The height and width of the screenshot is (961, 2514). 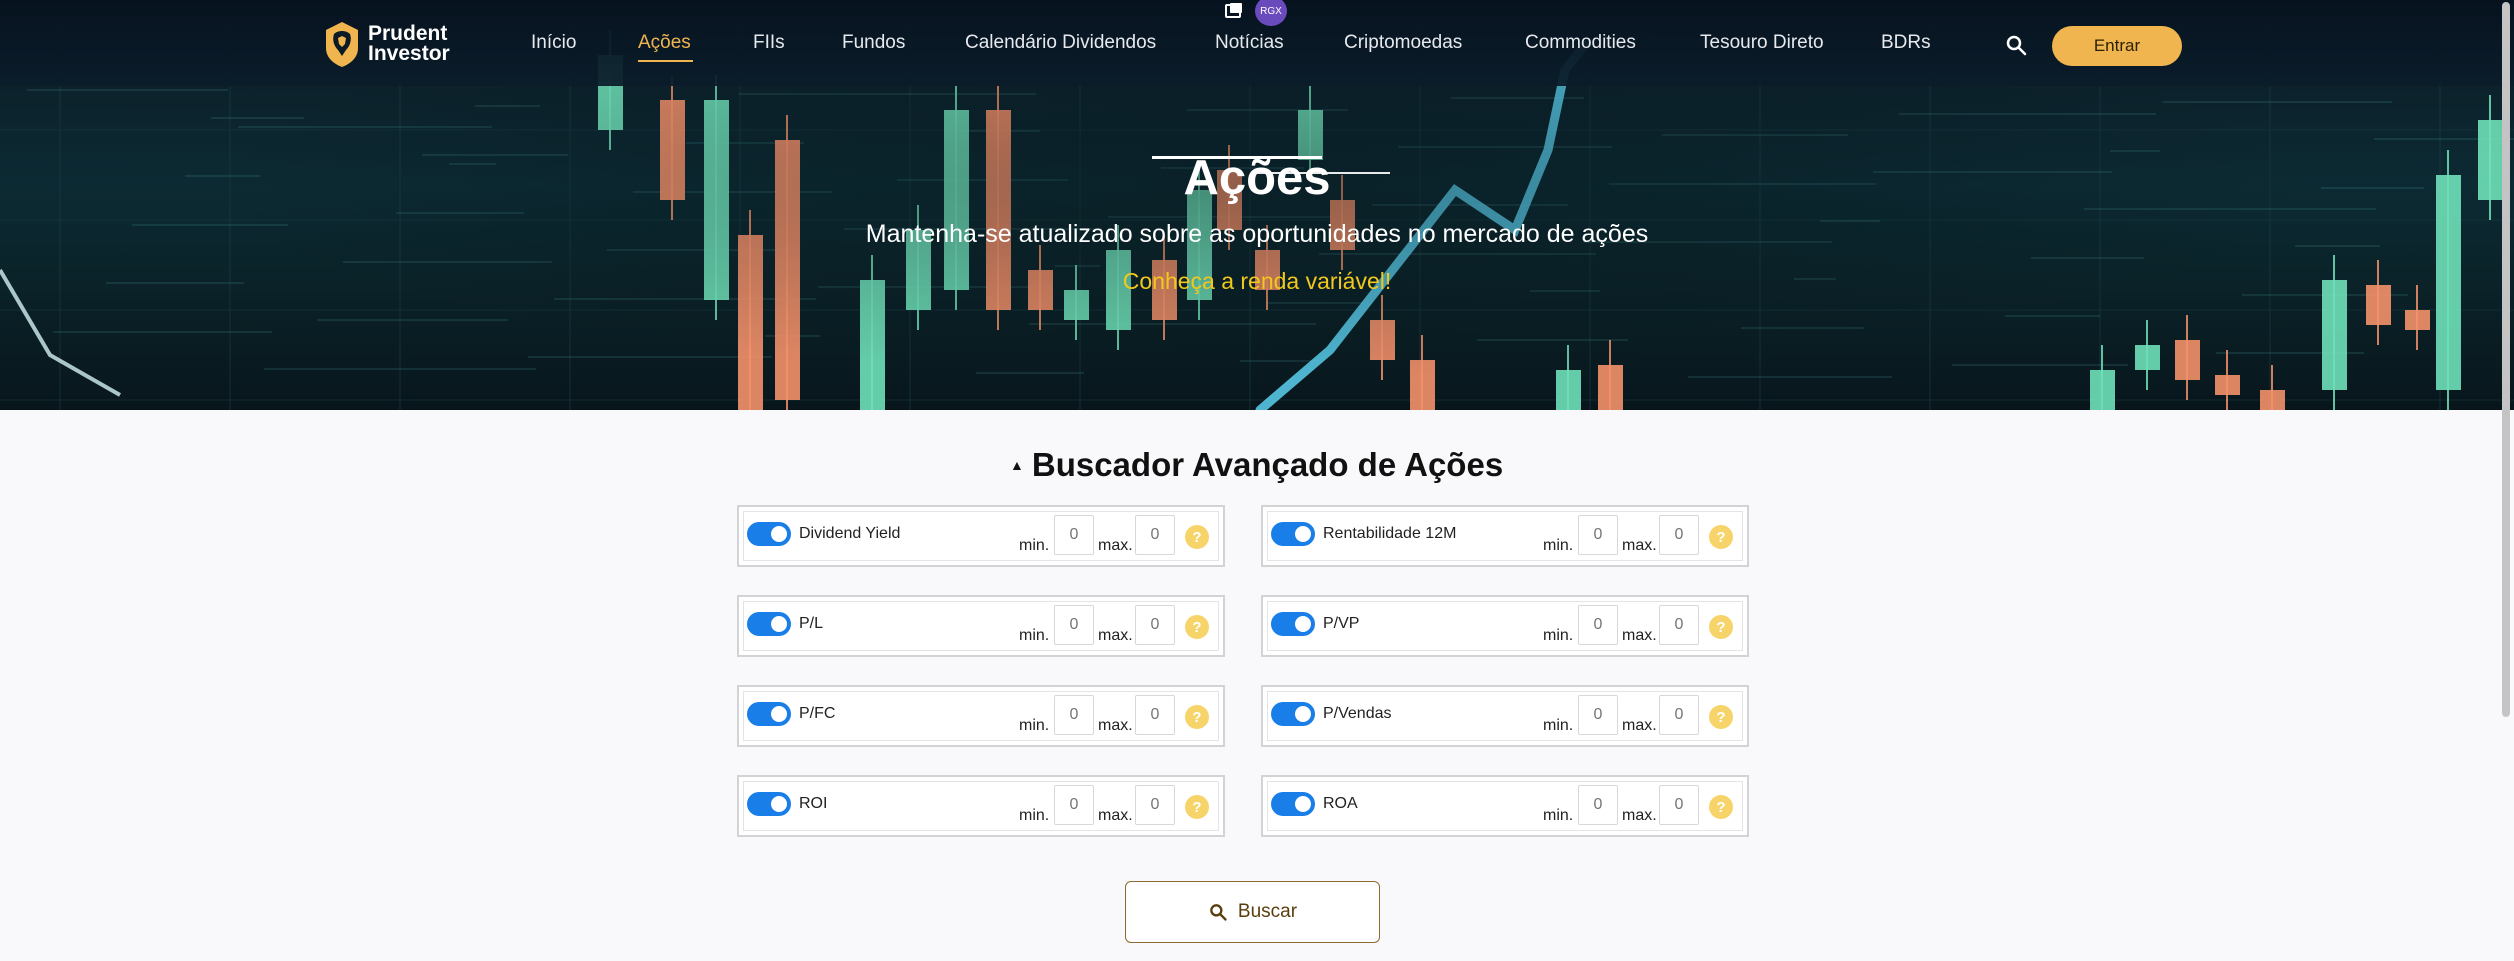 I want to click on nav-criptomoedas: Criptomoedas, so click(x=1403, y=43).